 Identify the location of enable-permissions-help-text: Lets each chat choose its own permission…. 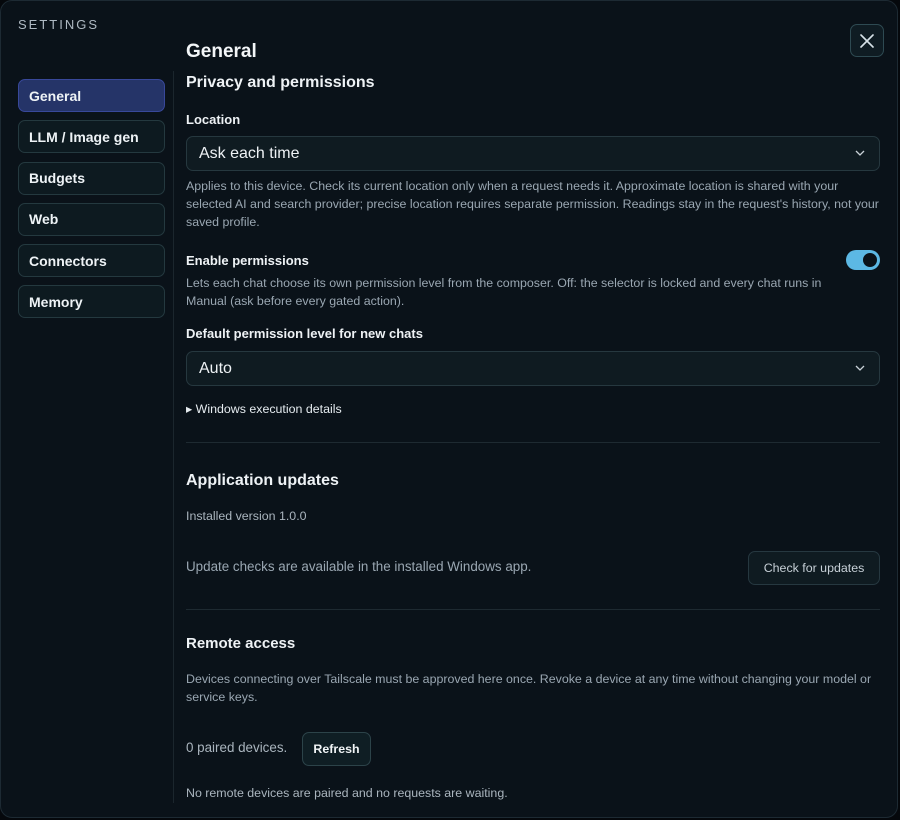
(504, 292).